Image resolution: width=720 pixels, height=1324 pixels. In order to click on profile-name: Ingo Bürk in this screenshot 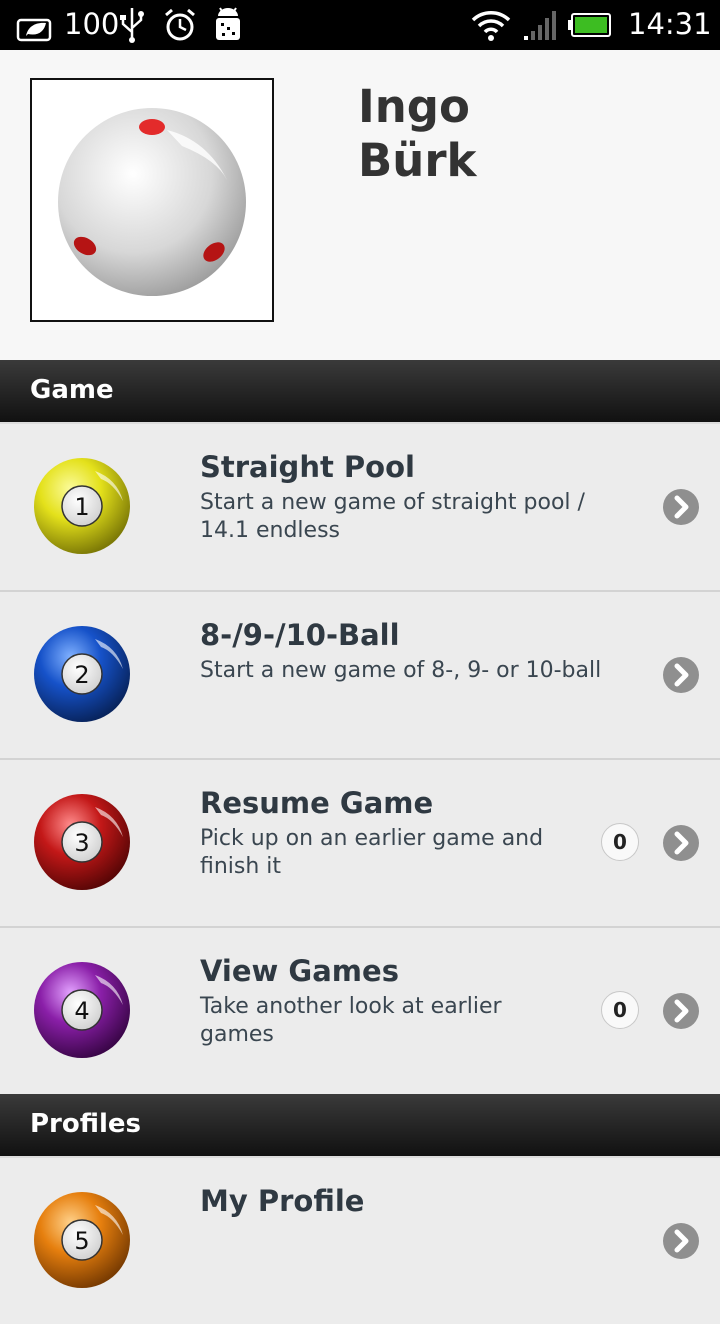, I will do `click(523, 134)`.